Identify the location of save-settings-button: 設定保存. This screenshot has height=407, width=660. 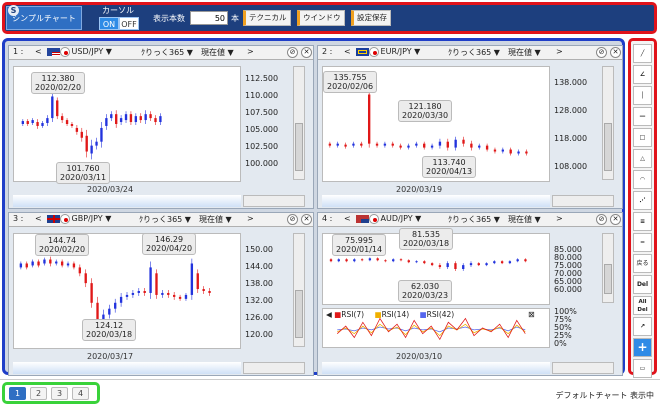
(371, 18).